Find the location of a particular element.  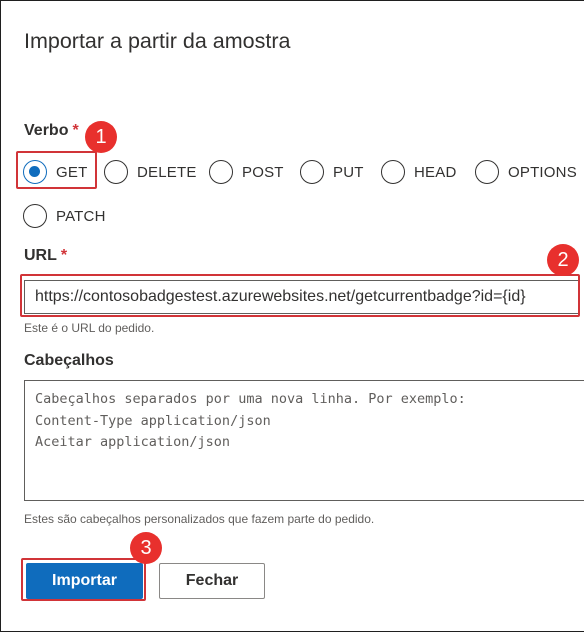

radio-delete-circle is located at coordinates (116, 172).